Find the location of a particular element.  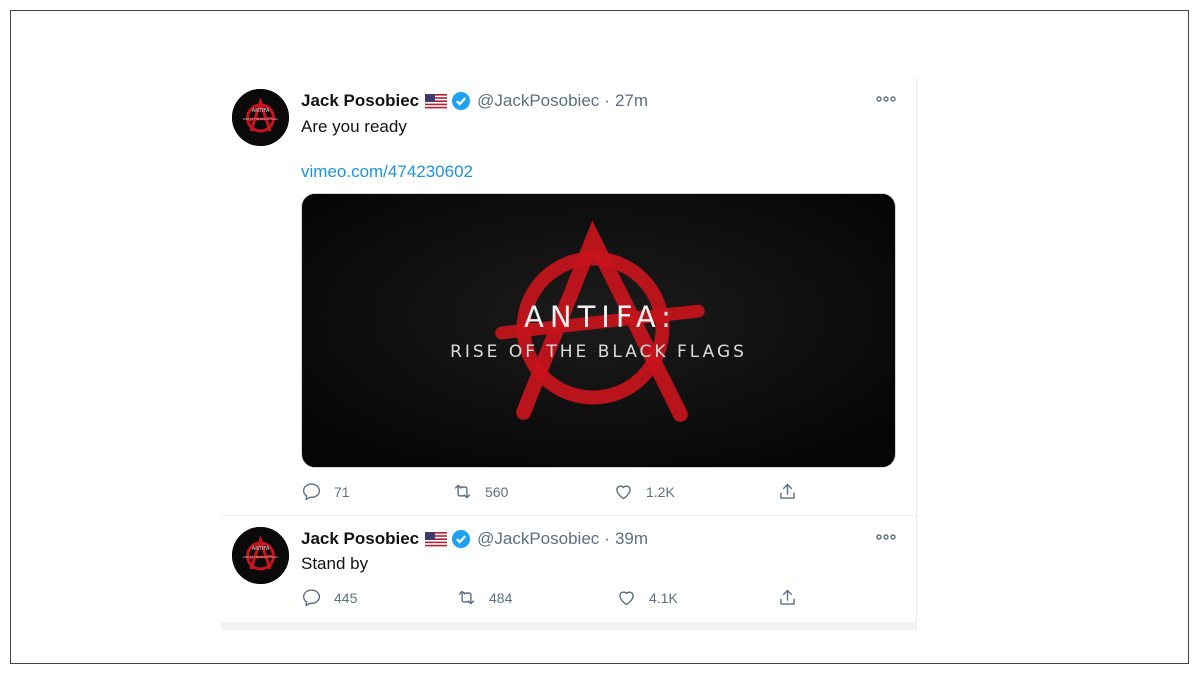

timeline-bottom-divider is located at coordinates (568, 626).